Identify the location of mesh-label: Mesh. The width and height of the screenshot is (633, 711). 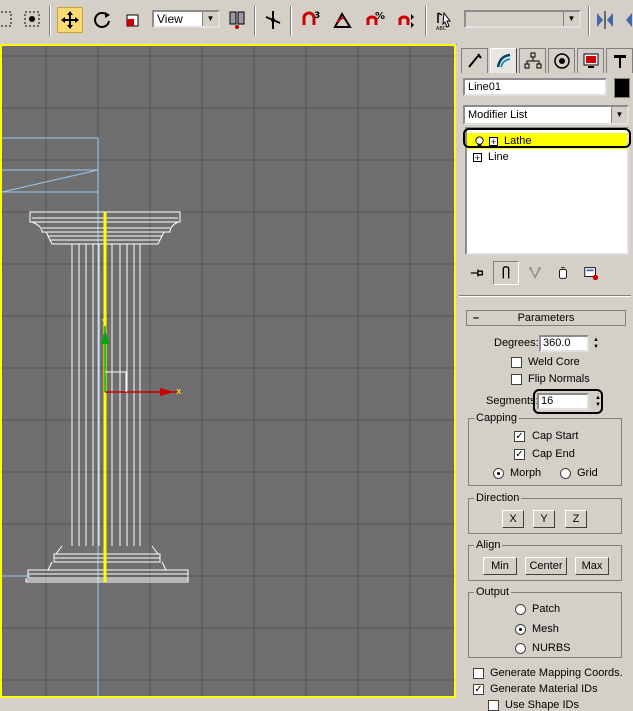
(545, 629).